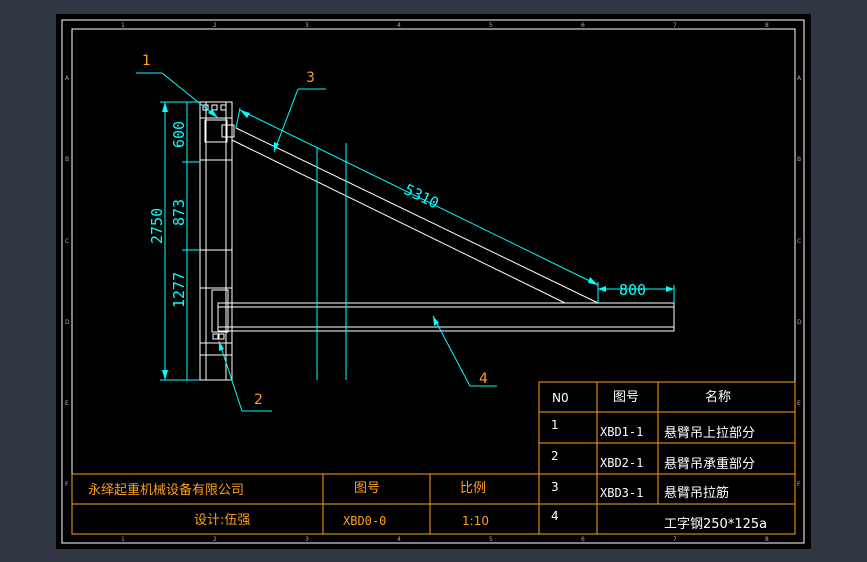 The height and width of the screenshot is (562, 867). I want to click on zone-bottom-6: 6, so click(583, 539).